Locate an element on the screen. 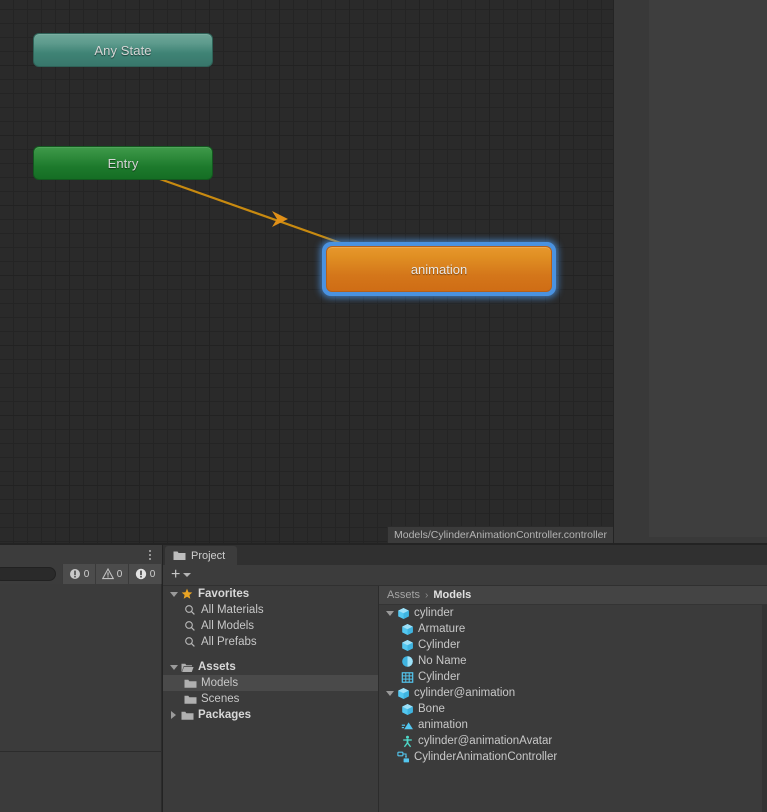 The image size is (767, 812). tree-label: Packages is located at coordinates (225, 715).